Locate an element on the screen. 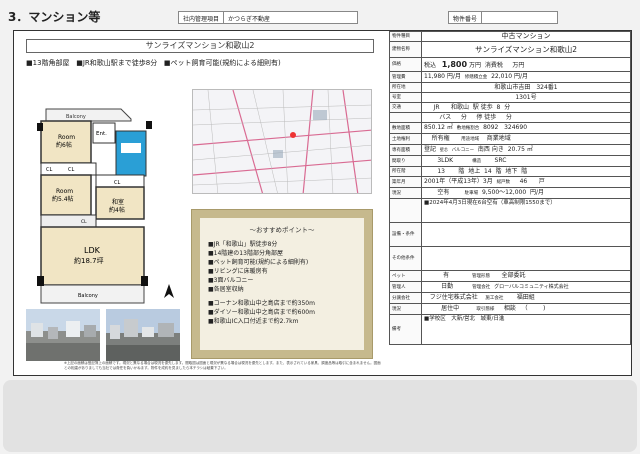 This screenshot has height=454, width=640. fp-cl-2: CL is located at coordinates (71, 170).